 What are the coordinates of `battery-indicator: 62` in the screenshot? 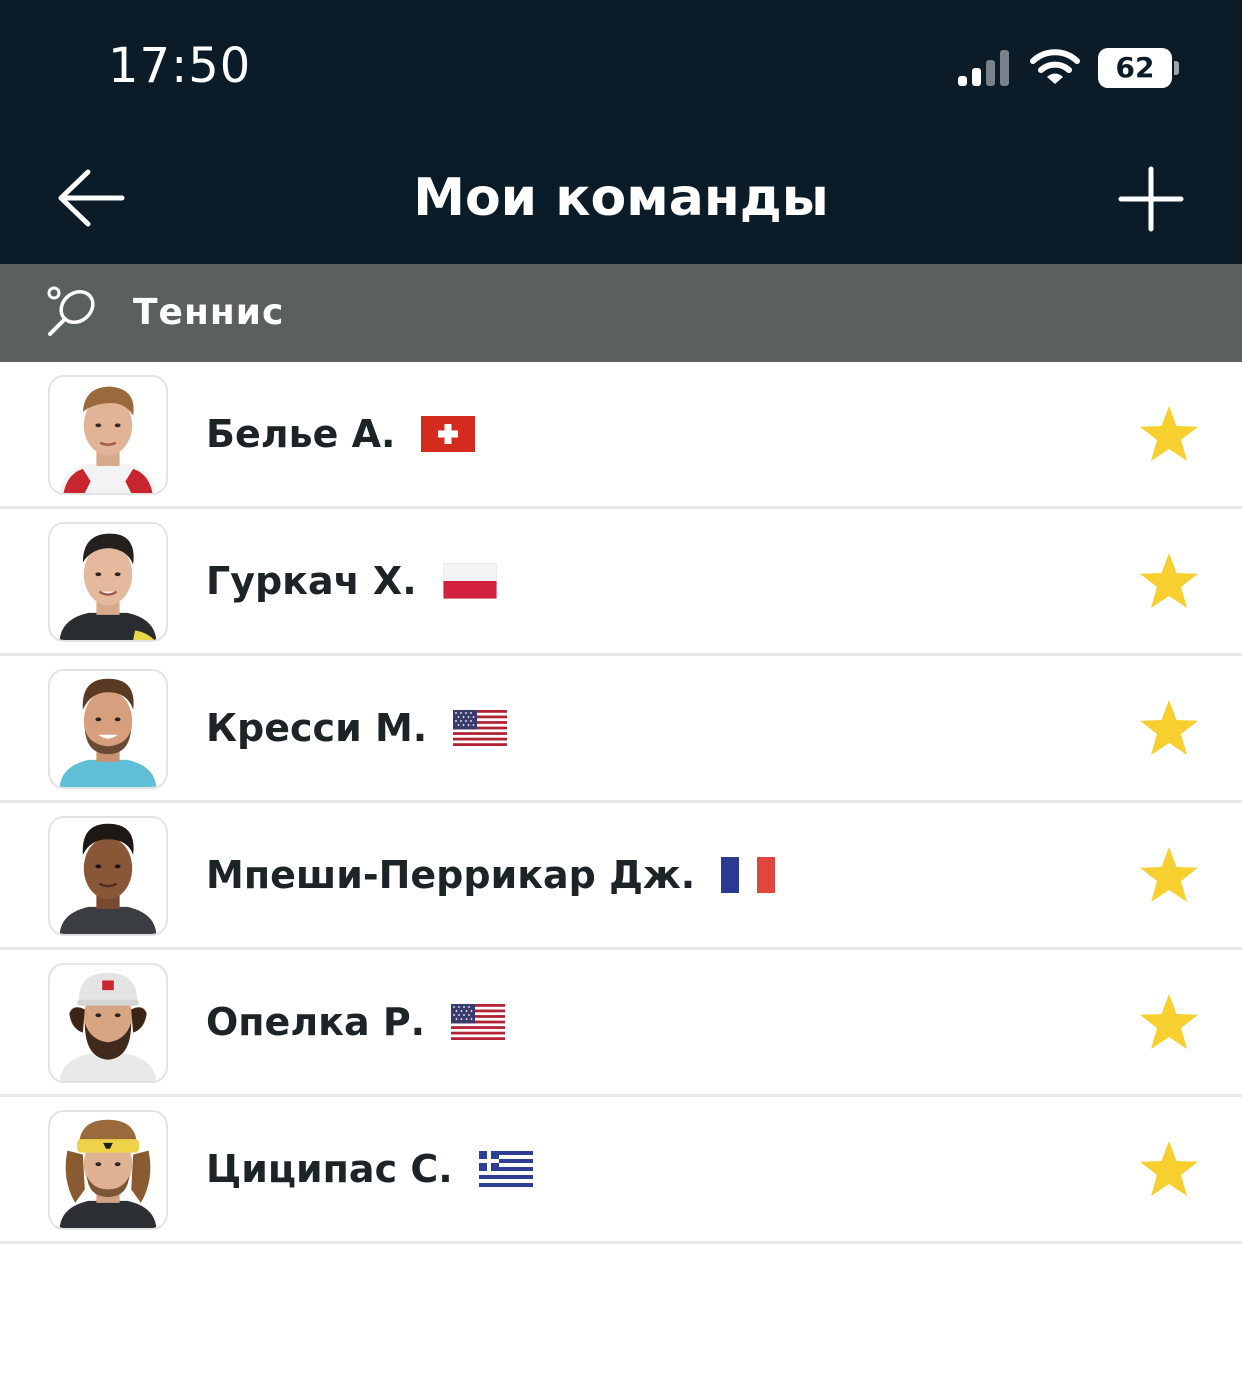 It's located at (1139, 68).